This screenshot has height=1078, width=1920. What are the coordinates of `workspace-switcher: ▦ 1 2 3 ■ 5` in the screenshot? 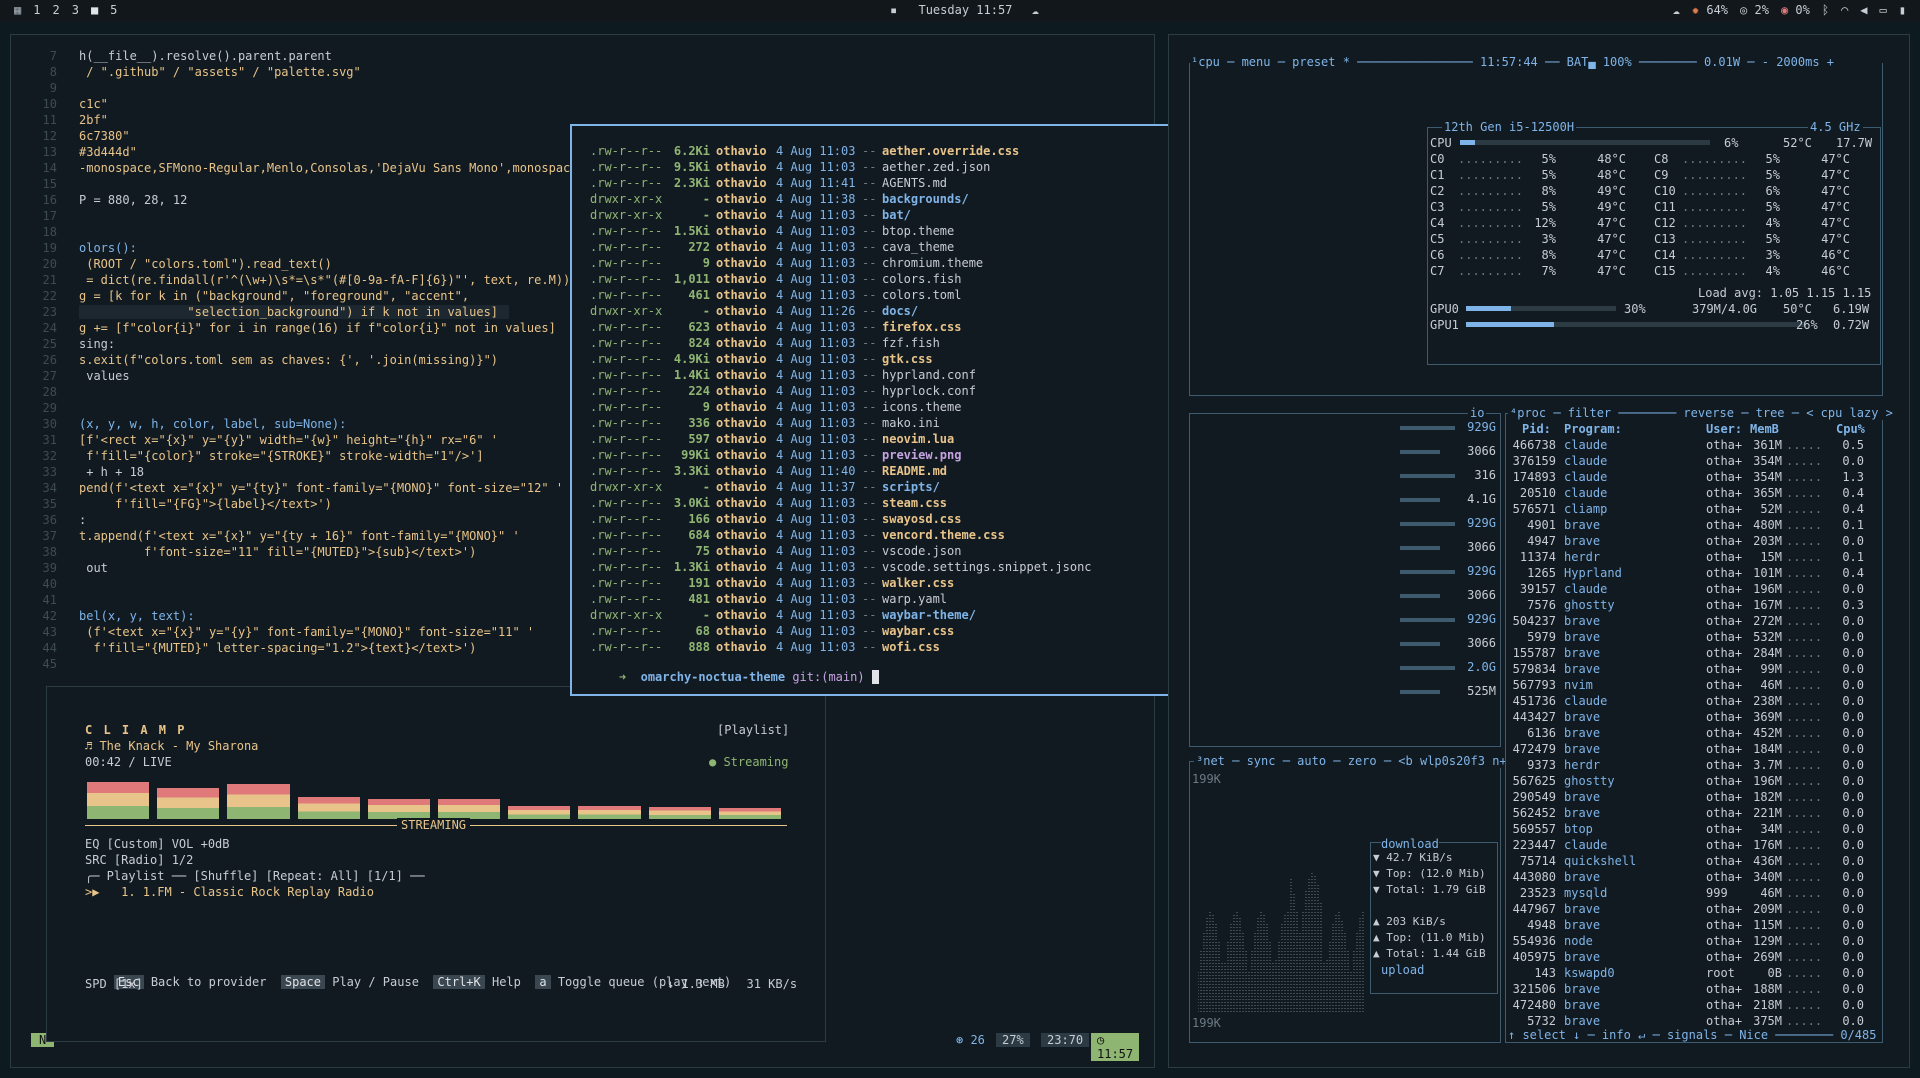 It's located at (65, 10).